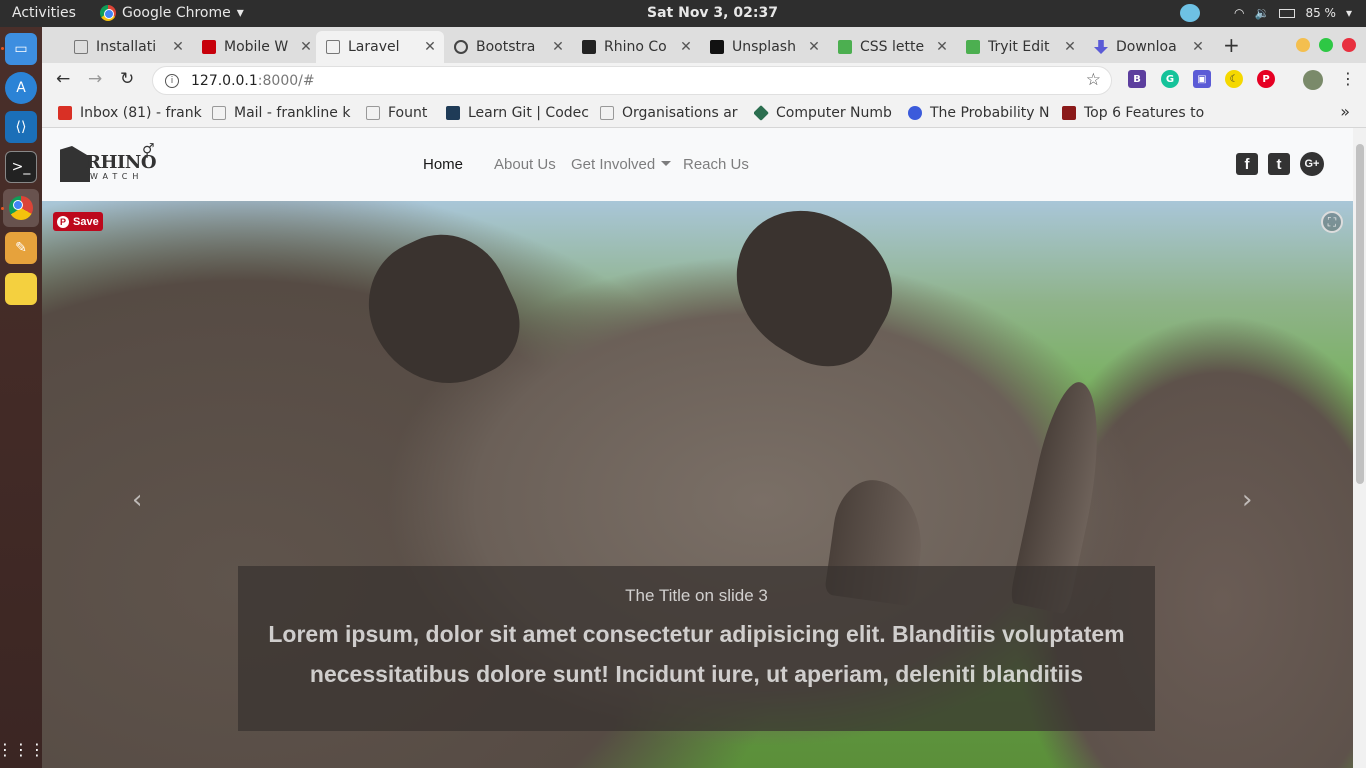  I want to click on bookmark-item: Organisations ar, so click(674, 113).